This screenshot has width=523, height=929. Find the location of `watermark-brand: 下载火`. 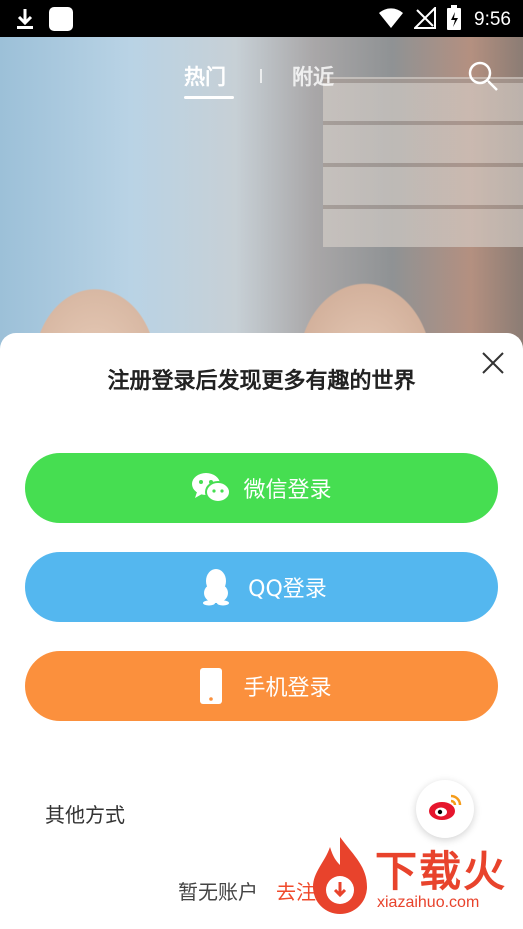

watermark-brand: 下载火 is located at coordinates (441, 871).